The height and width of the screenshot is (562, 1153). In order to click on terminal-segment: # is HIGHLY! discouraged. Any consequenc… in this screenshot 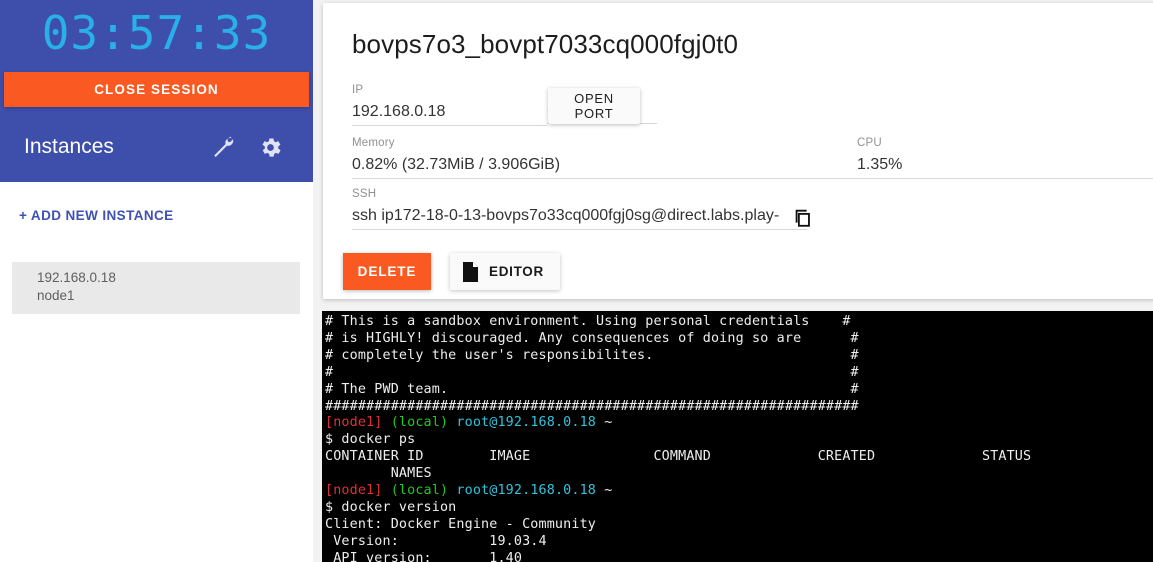, I will do `click(592, 338)`.